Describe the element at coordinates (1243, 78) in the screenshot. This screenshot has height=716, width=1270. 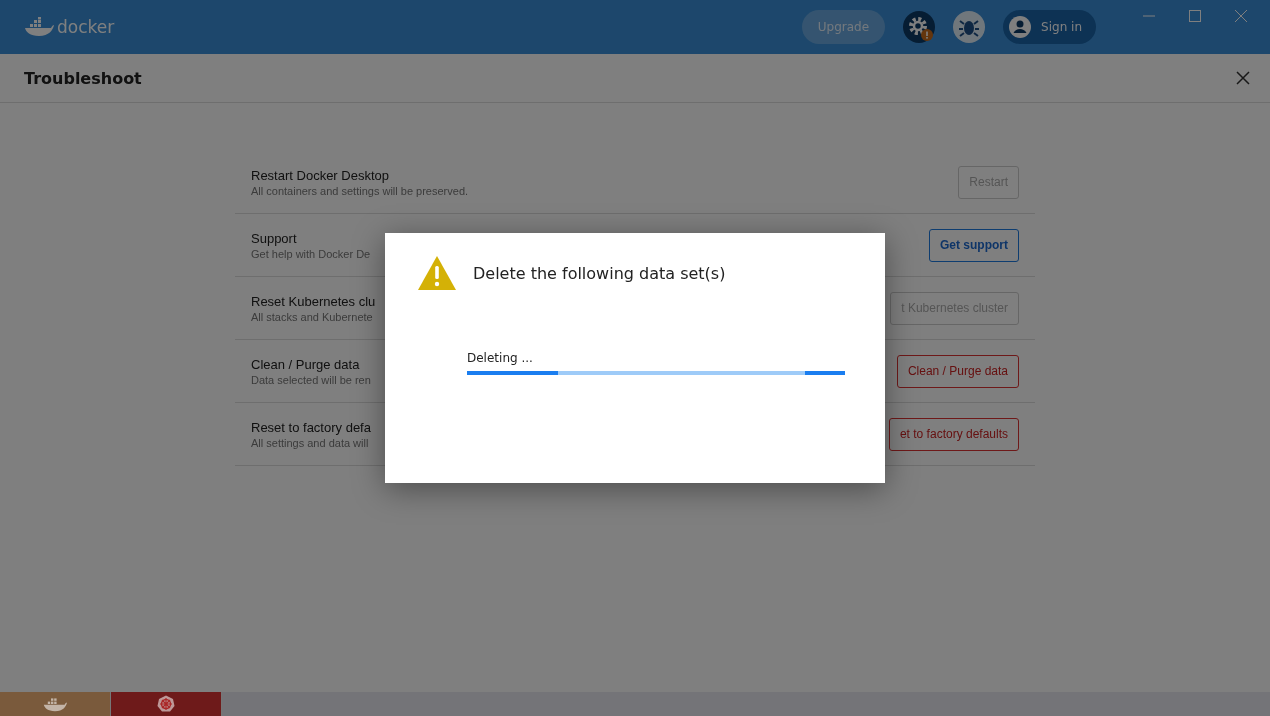
I see `close-icon` at that location.